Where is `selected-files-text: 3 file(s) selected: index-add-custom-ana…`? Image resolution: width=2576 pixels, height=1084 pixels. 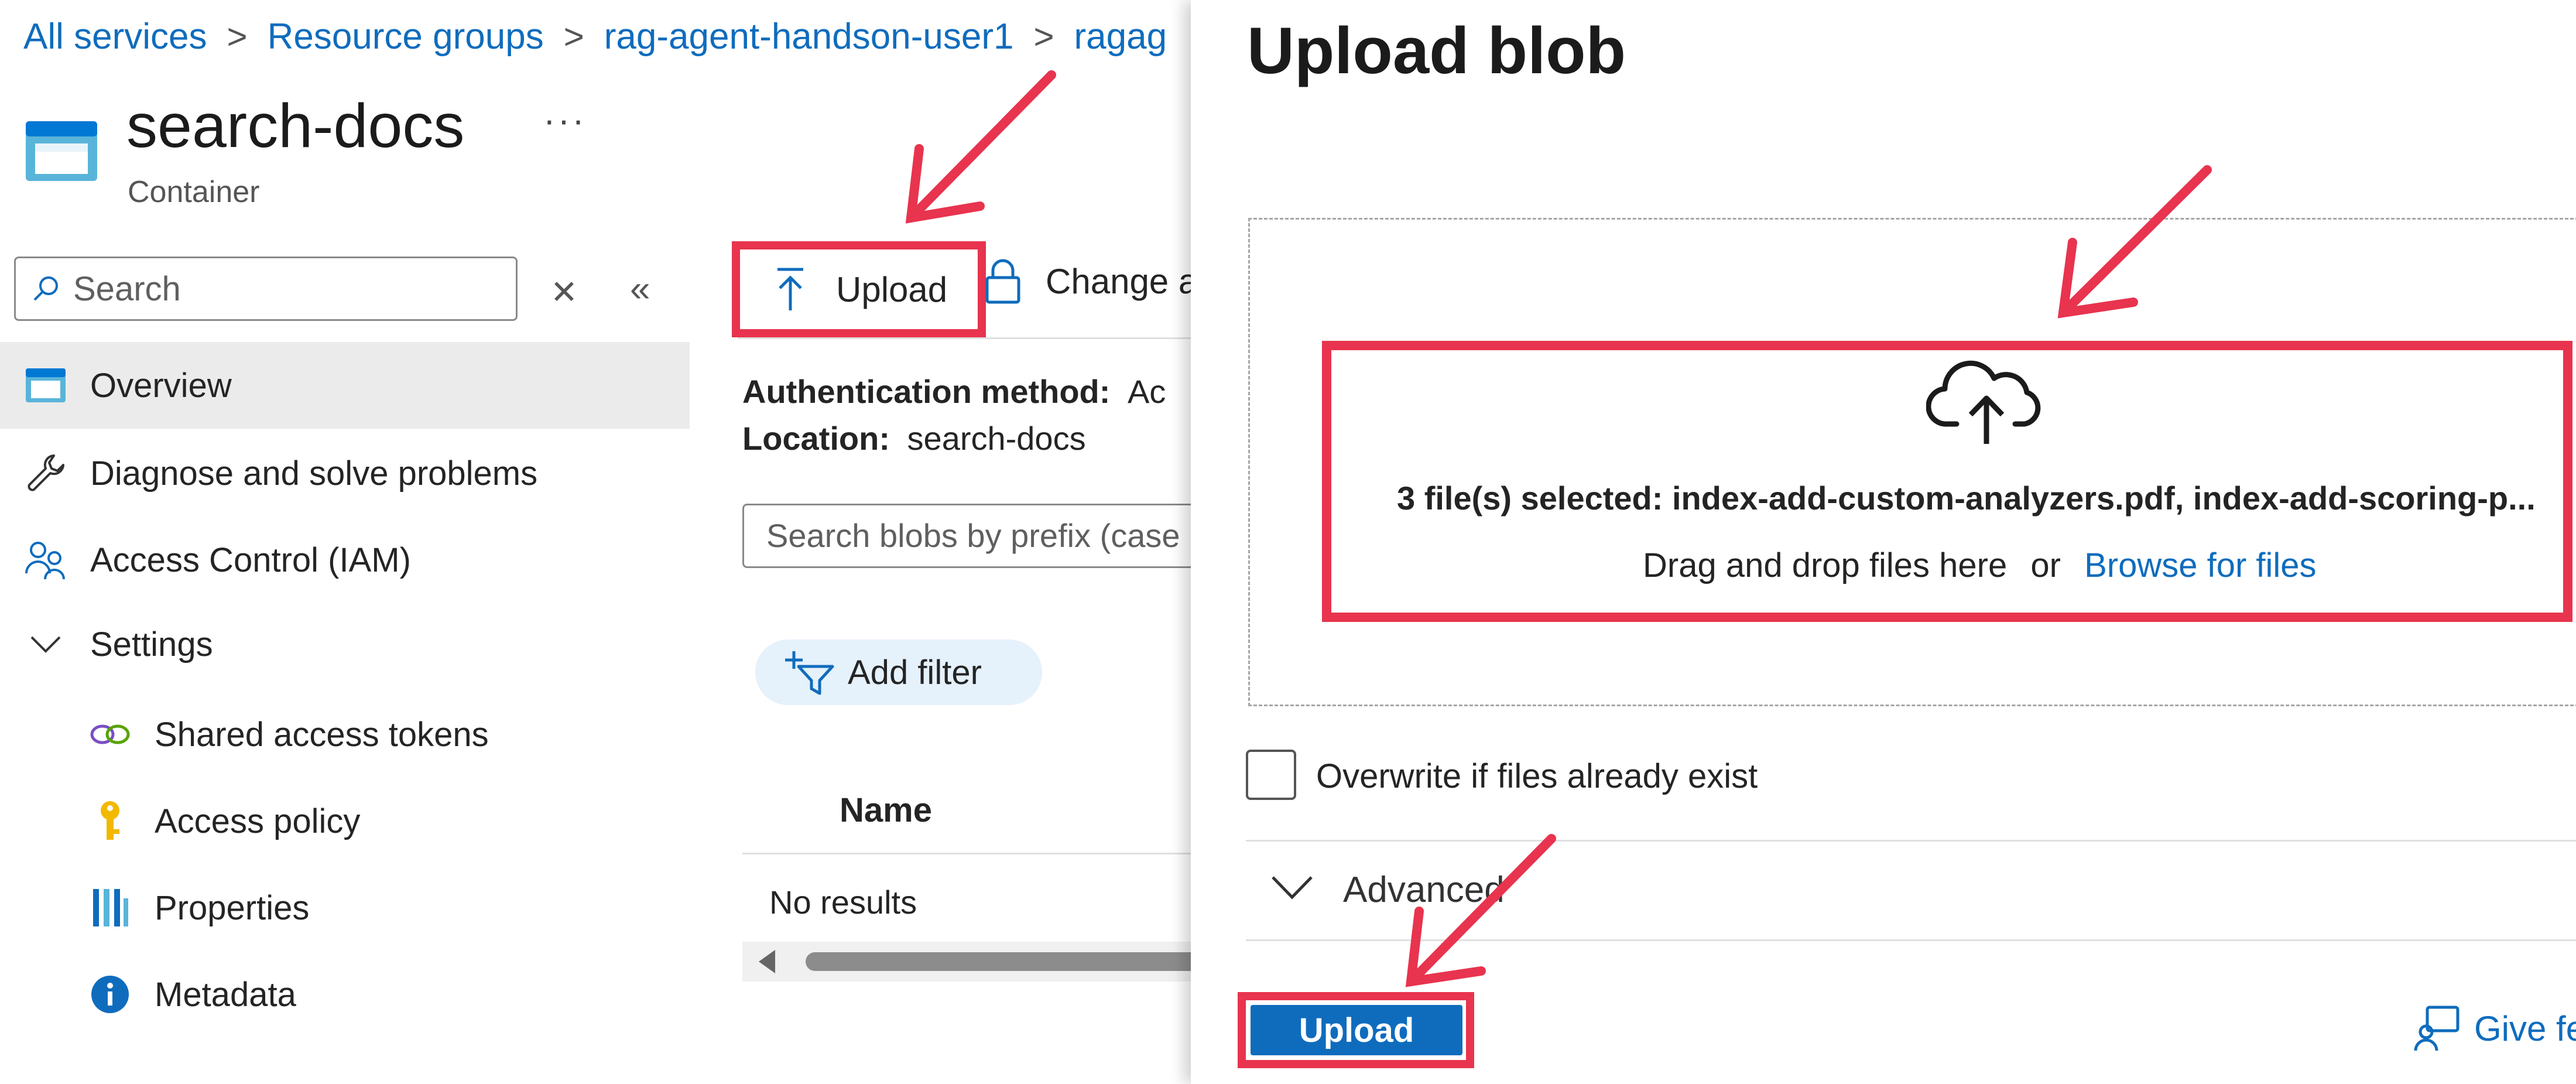
selected-files-text: 3 file(s) selected: index-add-custom-ana… is located at coordinates (1966, 499).